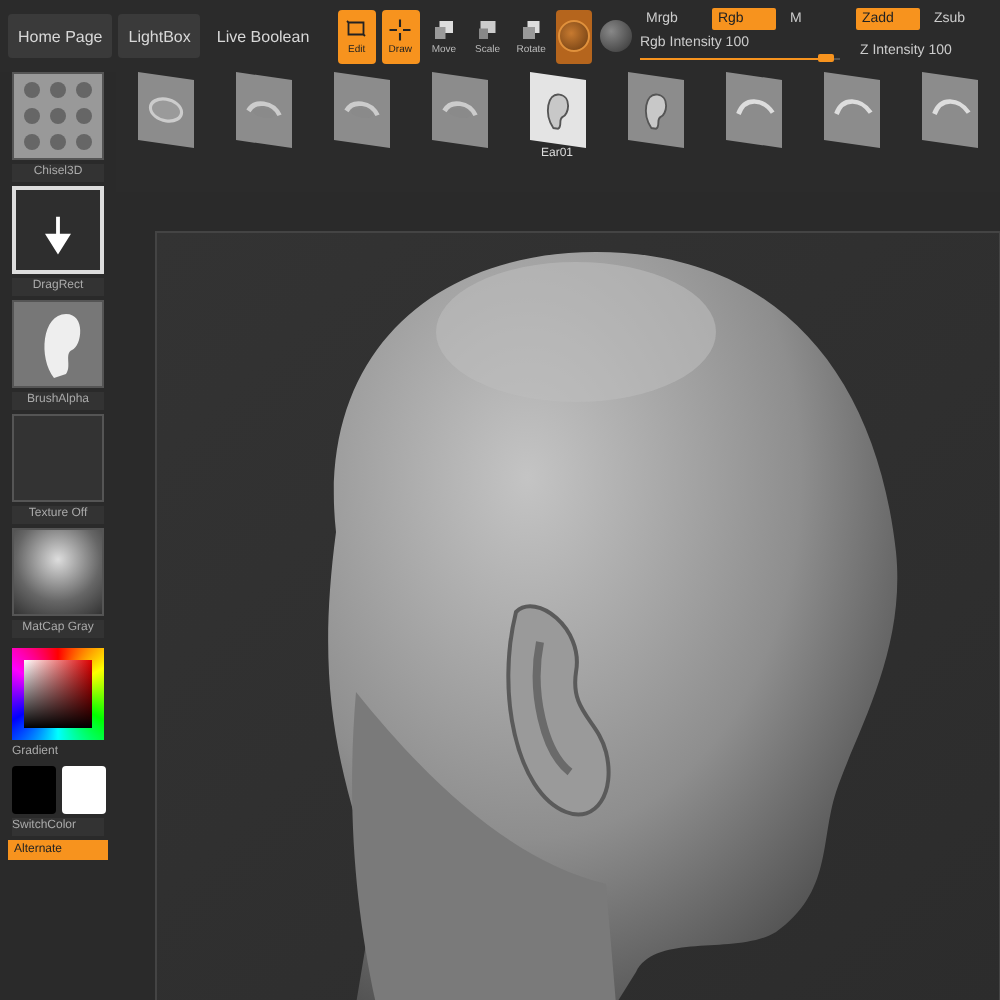  I want to click on menu-button: Home Page, so click(60, 36).